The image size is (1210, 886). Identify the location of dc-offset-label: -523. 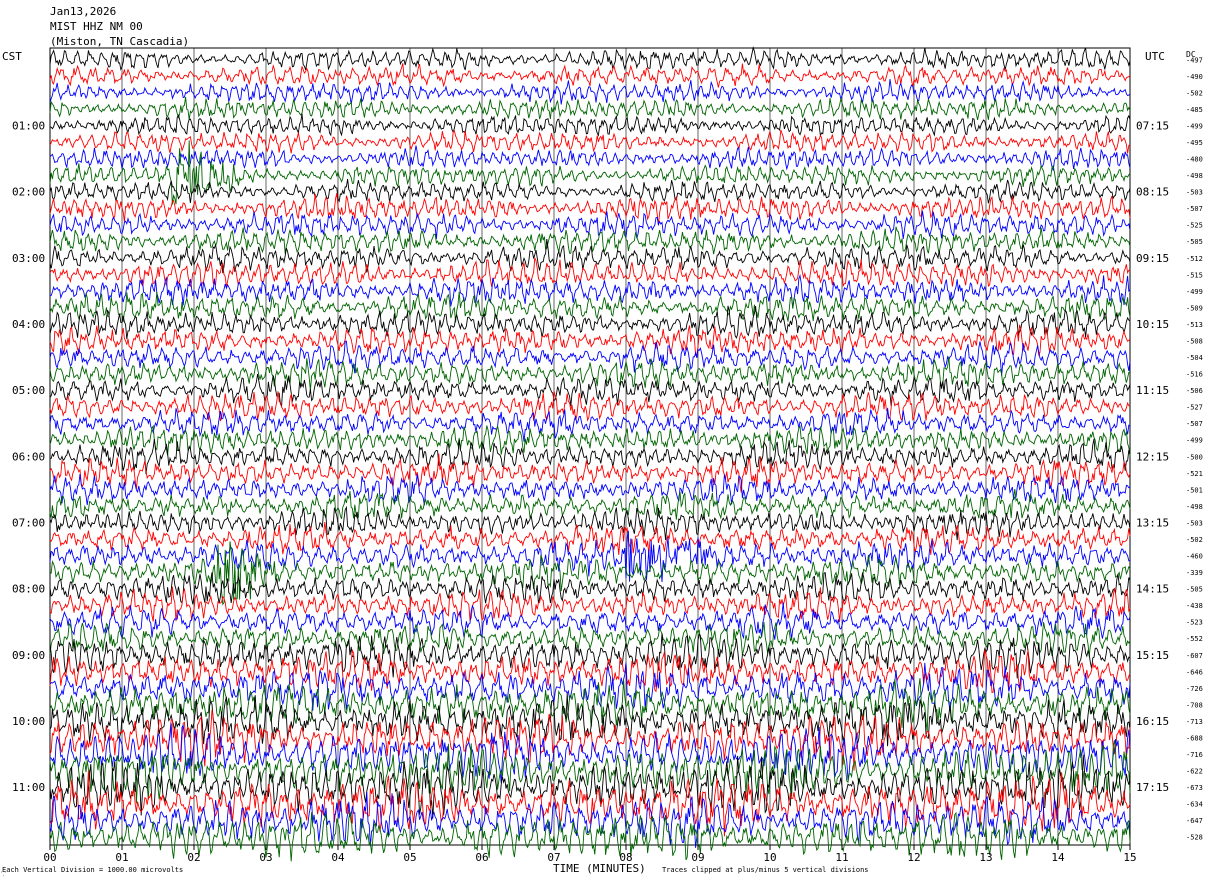
(1194, 623).